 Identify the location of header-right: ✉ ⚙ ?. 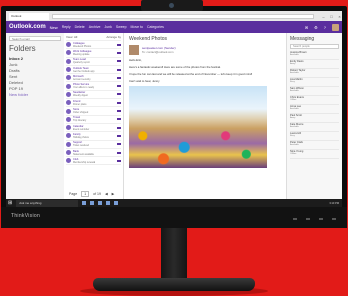
(323, 27).